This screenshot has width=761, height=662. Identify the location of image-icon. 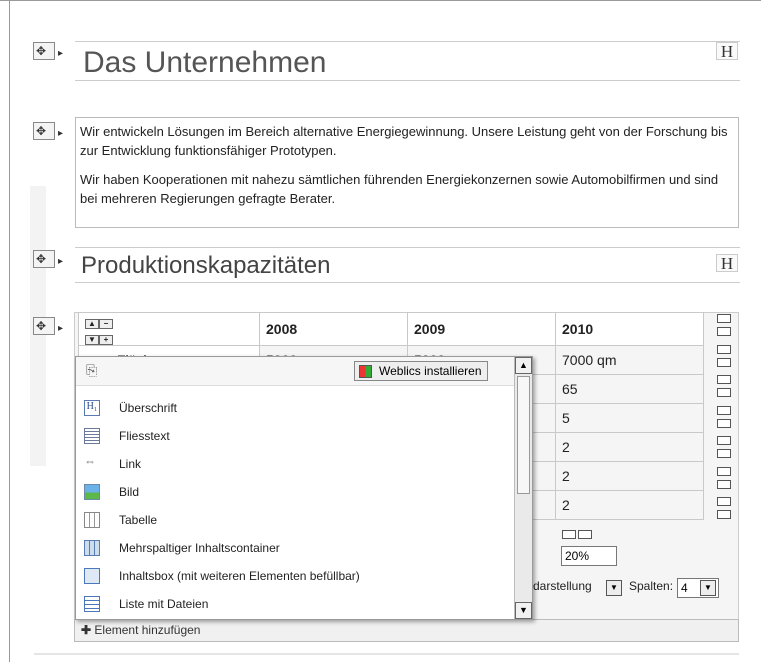
(92, 492).